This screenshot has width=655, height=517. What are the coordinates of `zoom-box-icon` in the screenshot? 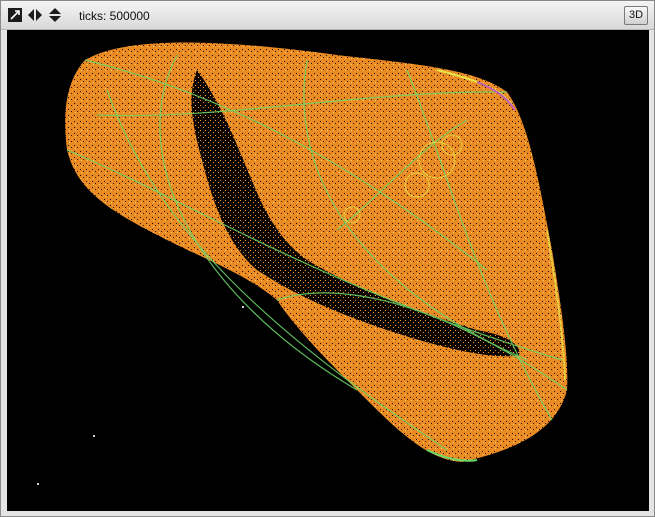 It's located at (15, 15).